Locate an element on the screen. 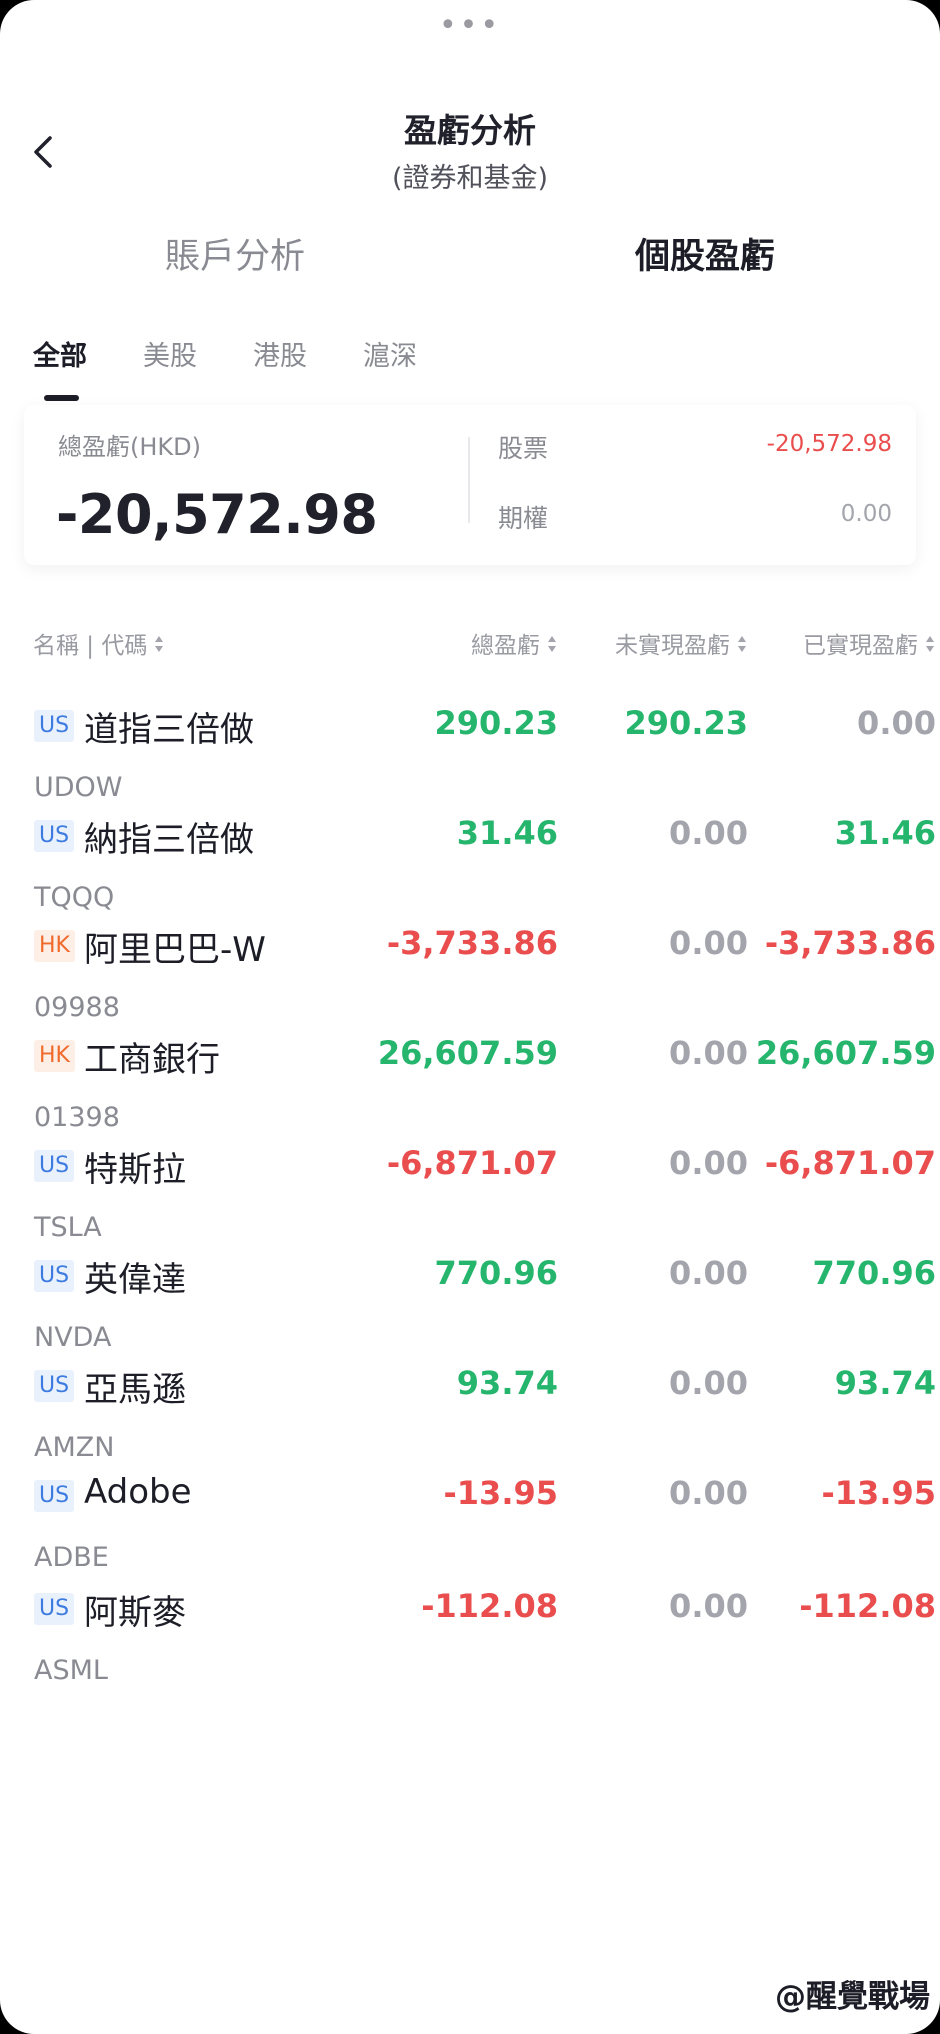 The image size is (940, 2034). stock-name: 納指三倍做 is located at coordinates (169, 840).